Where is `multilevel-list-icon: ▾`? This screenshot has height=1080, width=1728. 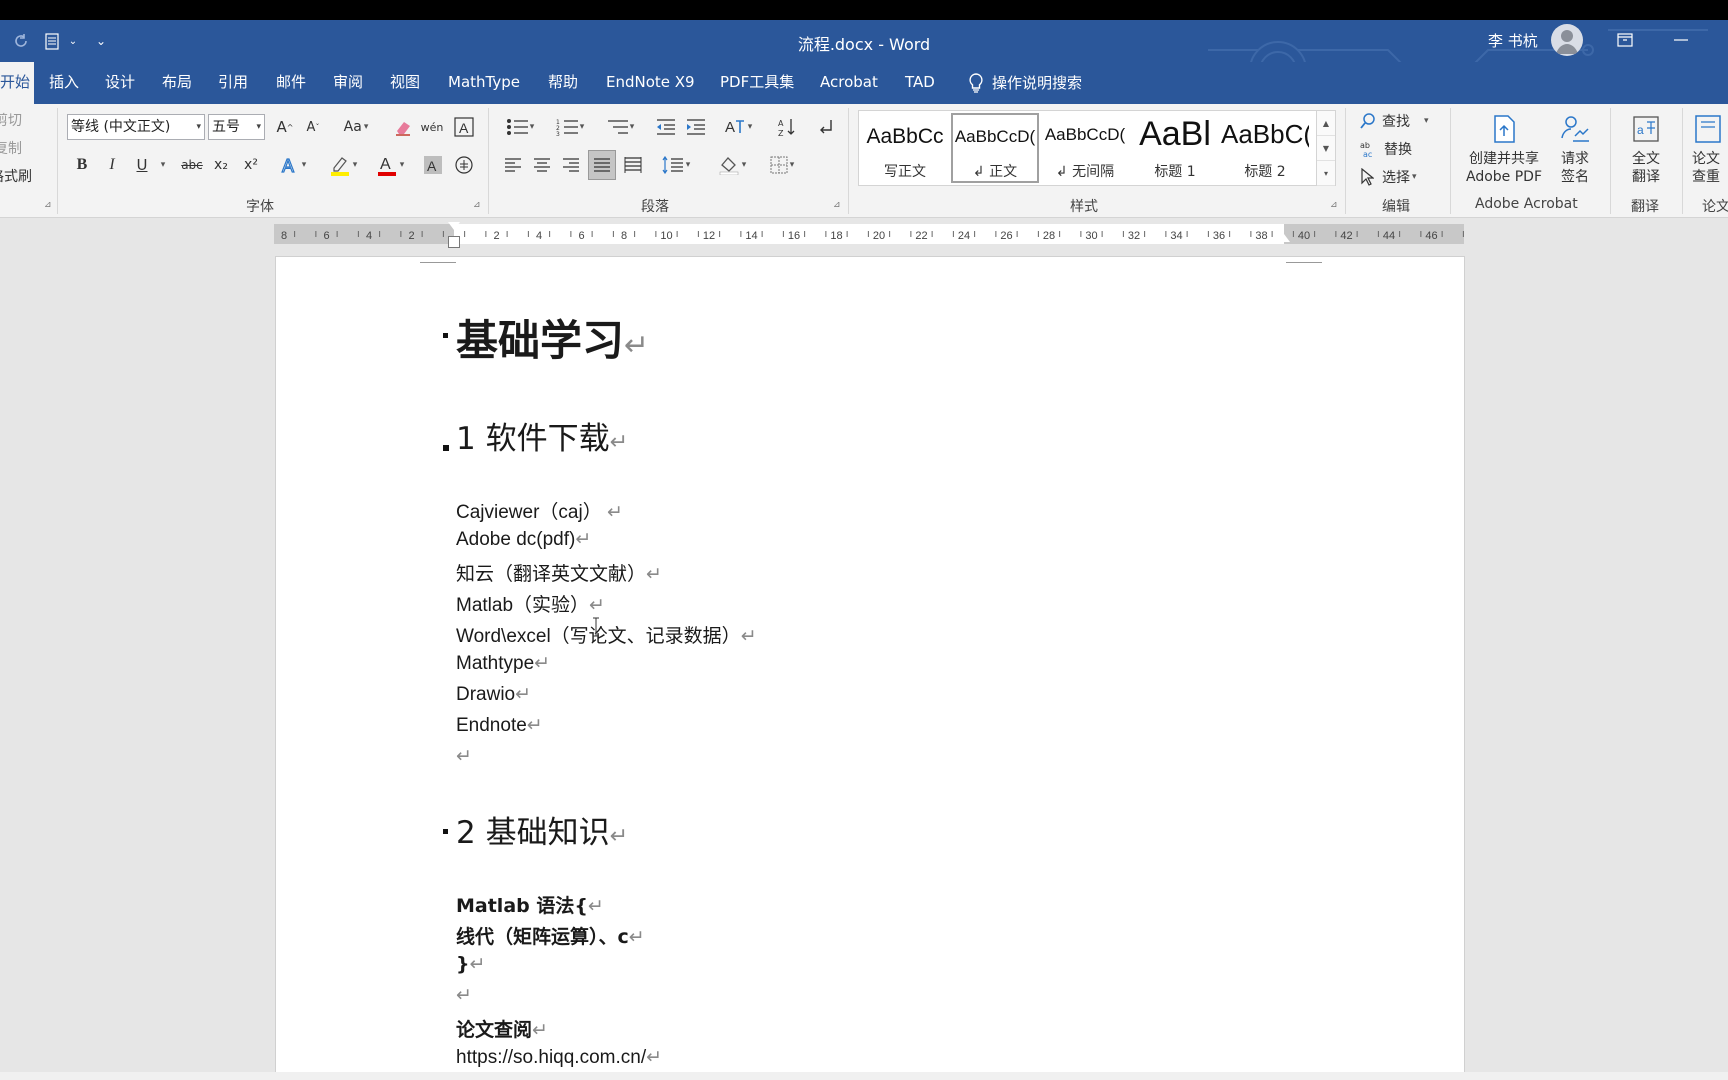 multilevel-list-icon: ▾ is located at coordinates (620, 127).